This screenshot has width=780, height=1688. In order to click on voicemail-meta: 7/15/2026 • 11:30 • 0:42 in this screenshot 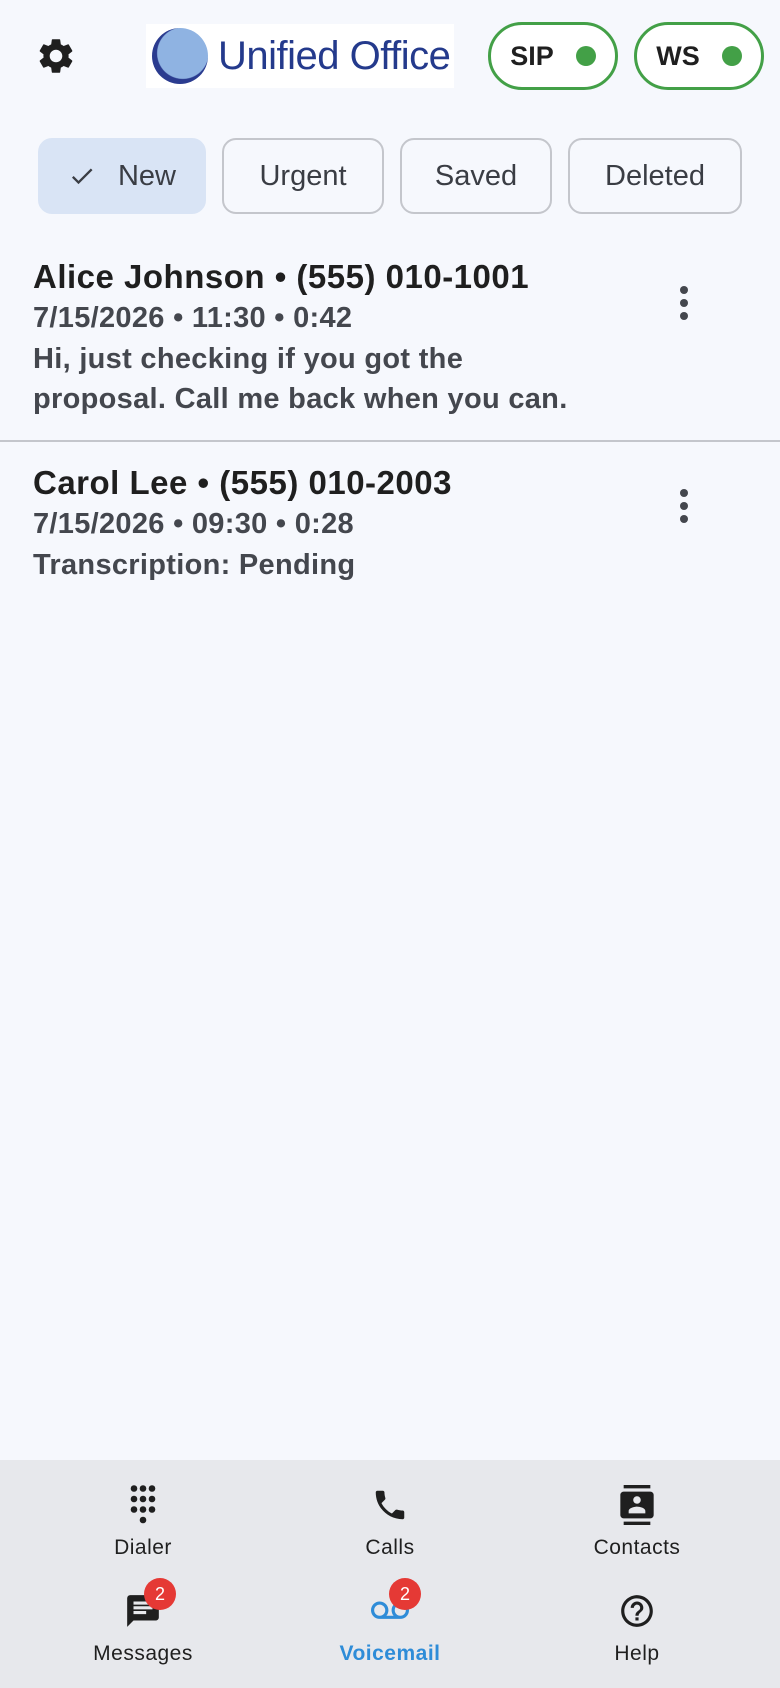, I will do `click(193, 318)`.